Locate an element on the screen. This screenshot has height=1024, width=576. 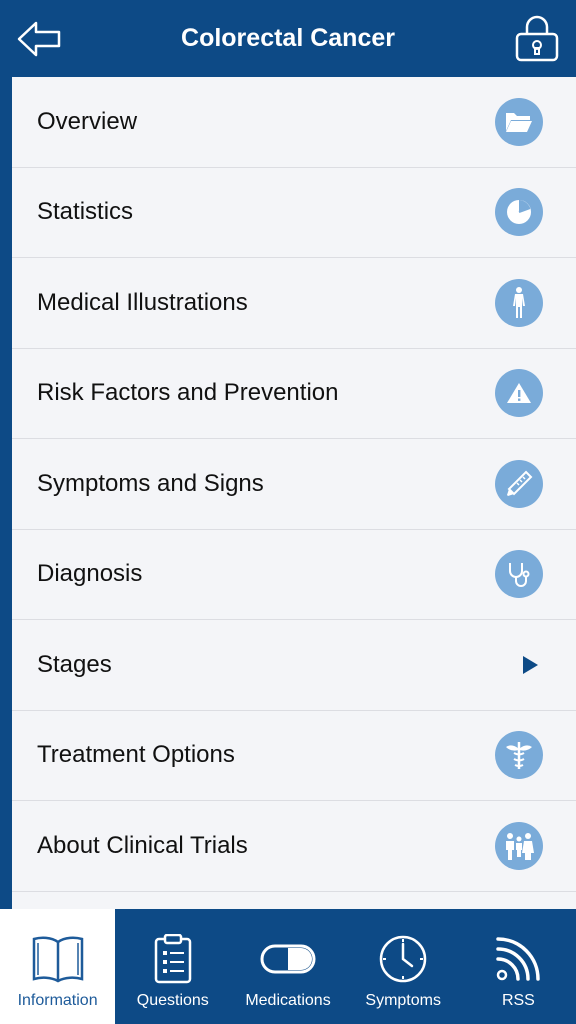
list-item-label: Statistics is located at coordinates (85, 212).